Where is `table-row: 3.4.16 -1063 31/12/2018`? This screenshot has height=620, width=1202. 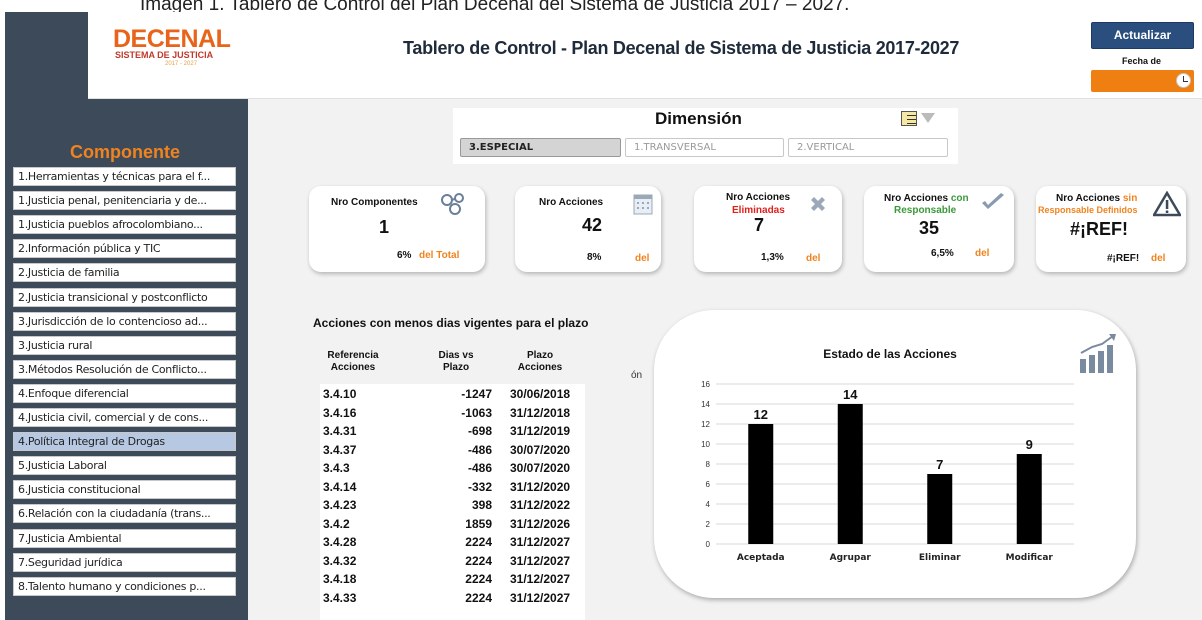 table-row: 3.4.16 -1063 31/12/2018 is located at coordinates (452, 413).